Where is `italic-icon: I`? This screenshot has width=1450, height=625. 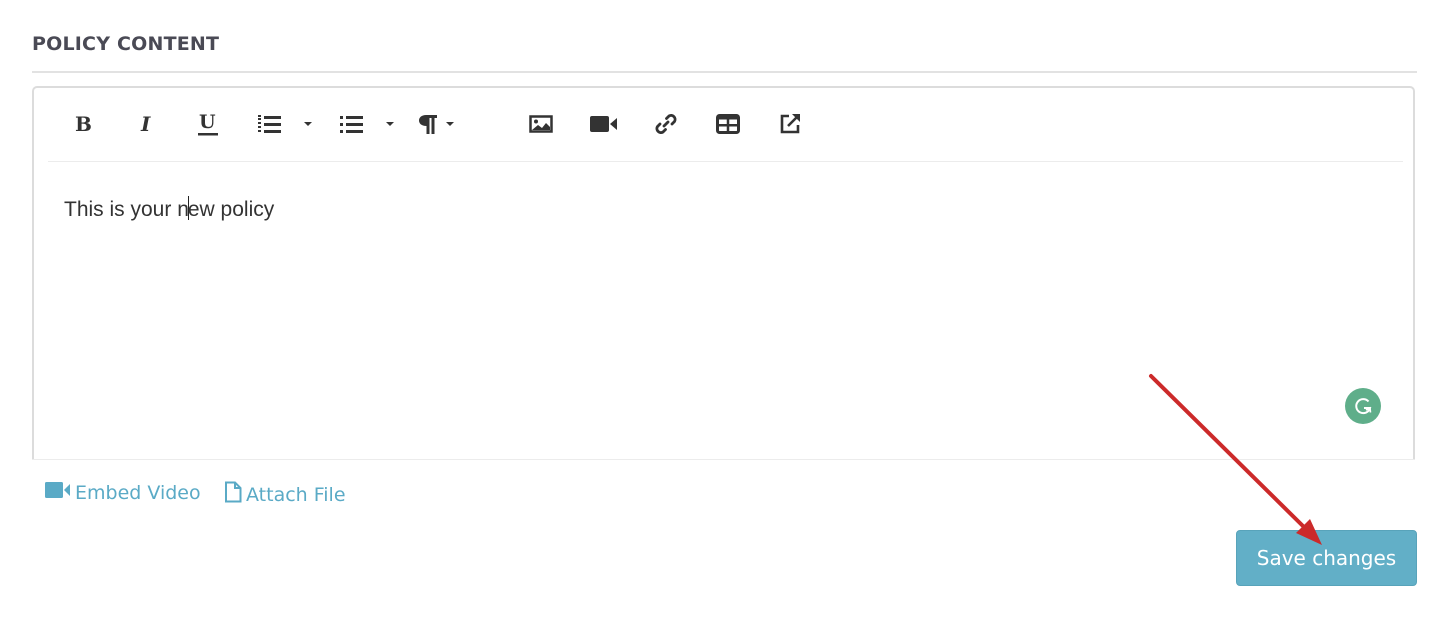 italic-icon: I is located at coordinates (147, 124).